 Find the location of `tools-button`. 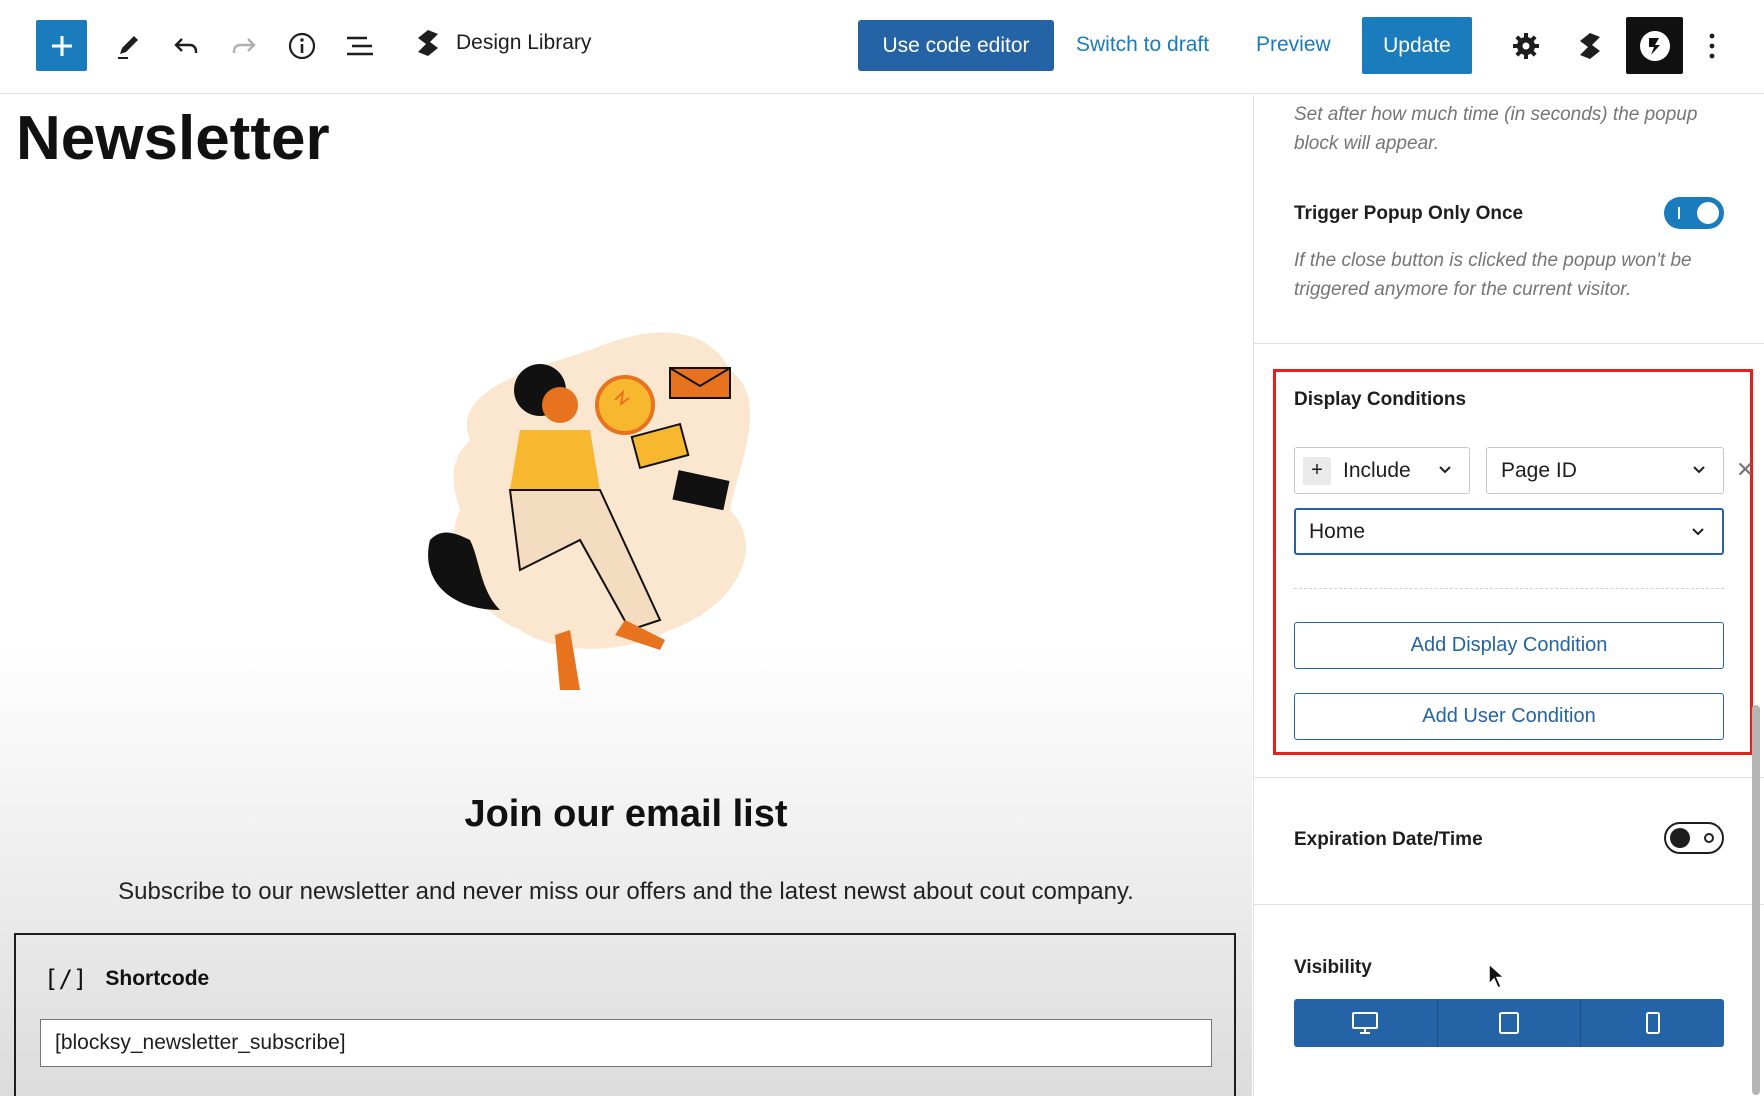

tools-button is located at coordinates (128, 46).